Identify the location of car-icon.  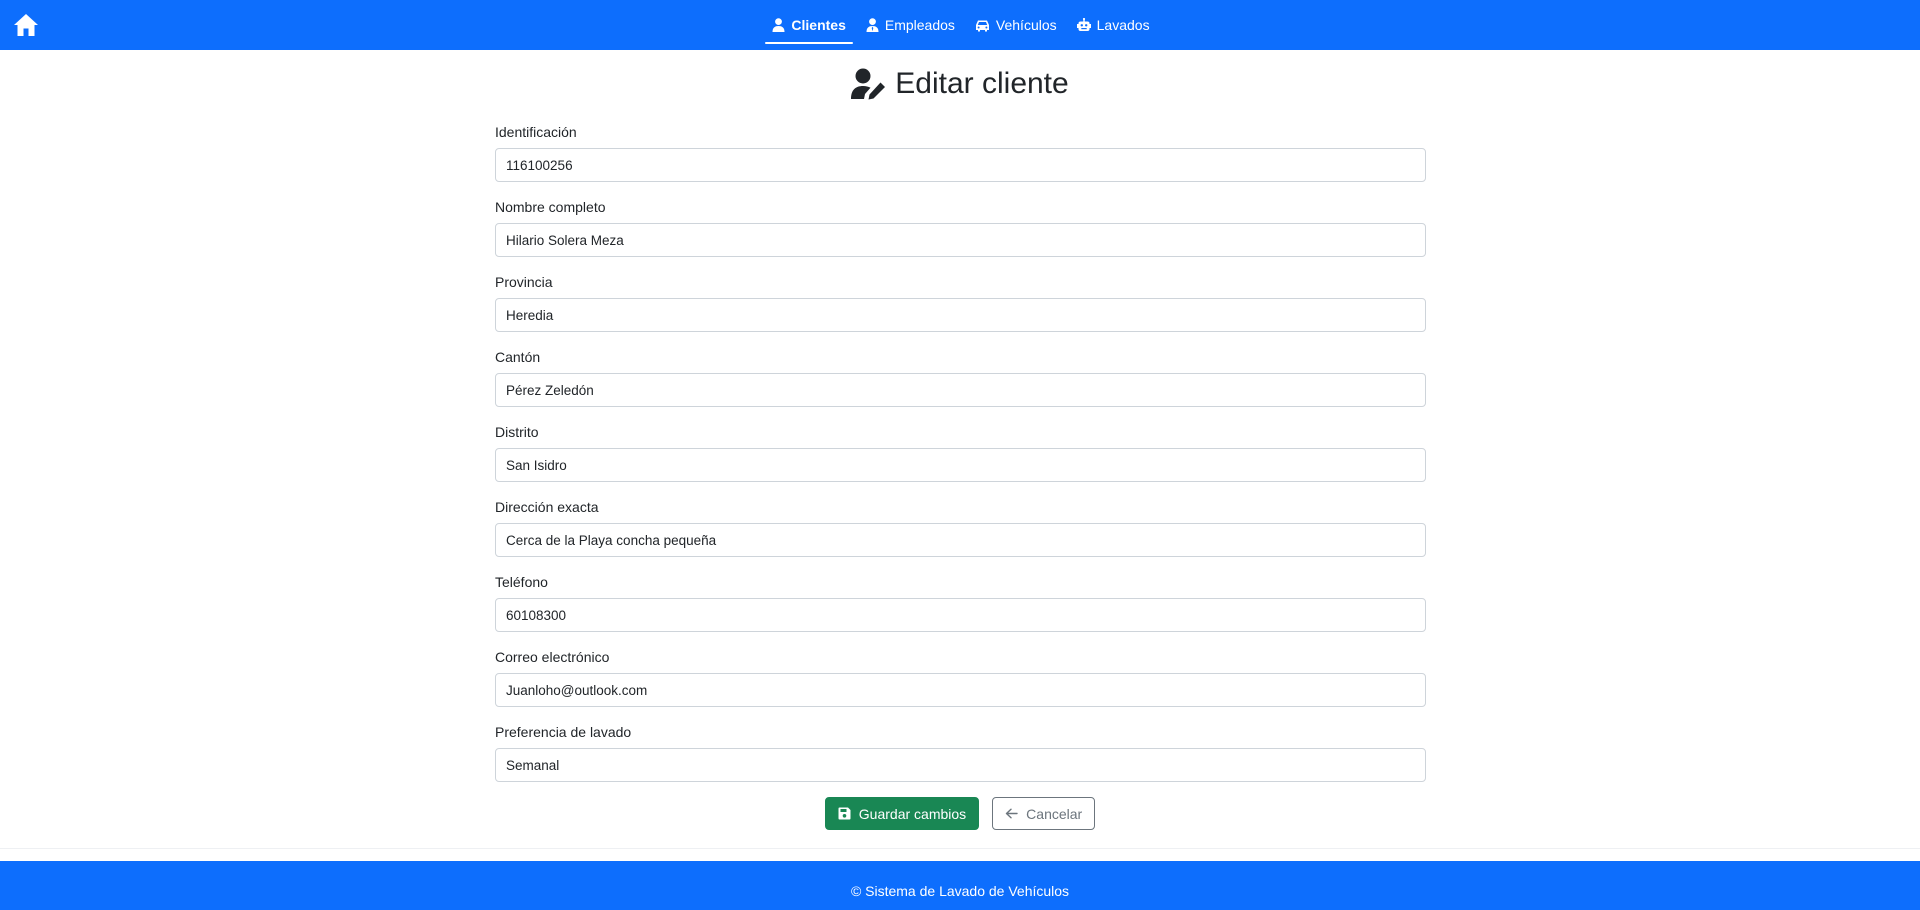
(982, 25).